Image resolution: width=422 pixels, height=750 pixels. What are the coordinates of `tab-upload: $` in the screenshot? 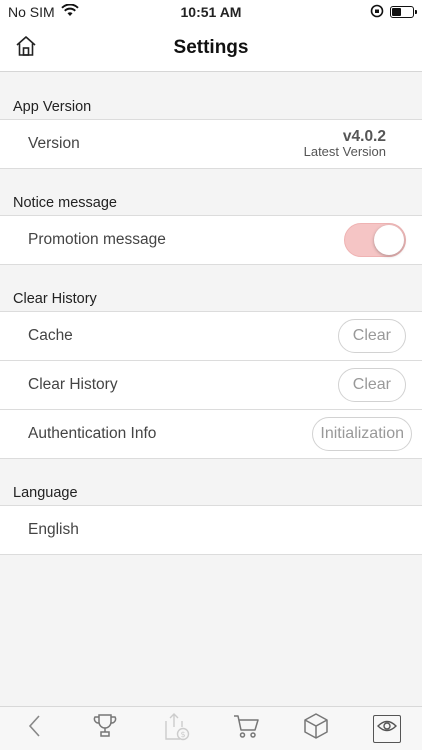 It's located at (176, 729).